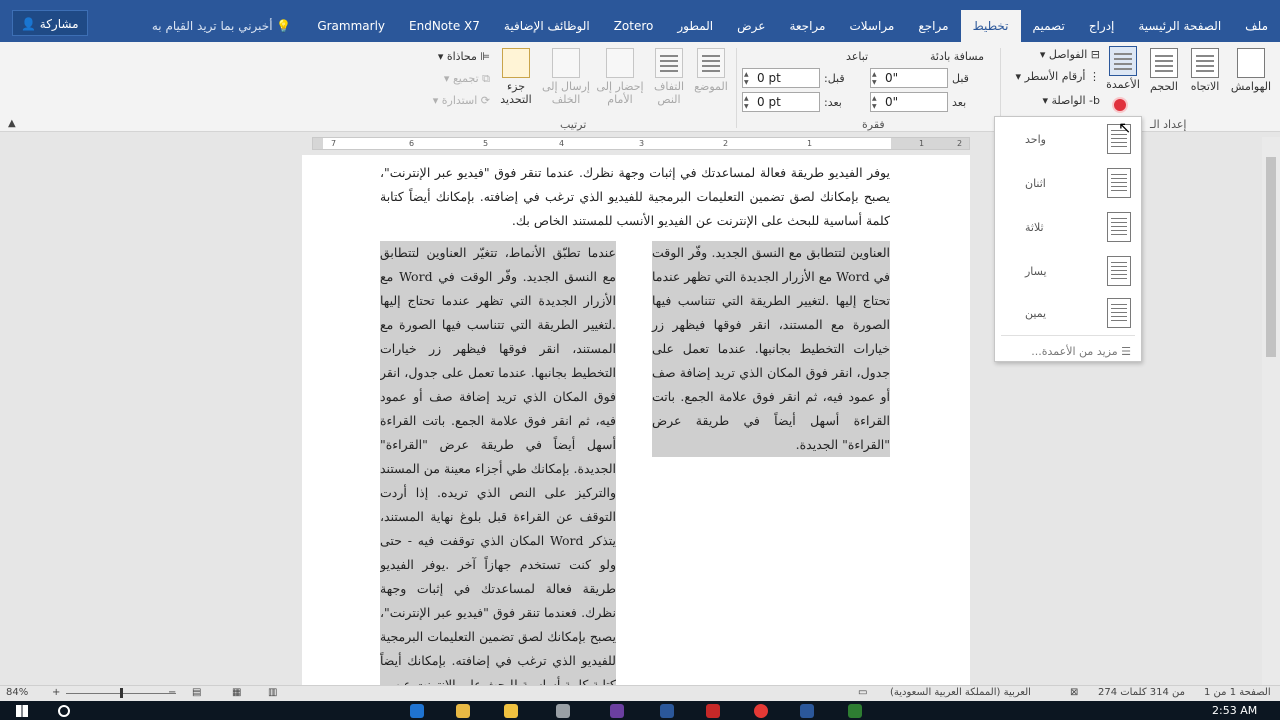 The height and width of the screenshot is (720, 1280). I want to click on tab-endnote: EndNote X7, so click(444, 26).